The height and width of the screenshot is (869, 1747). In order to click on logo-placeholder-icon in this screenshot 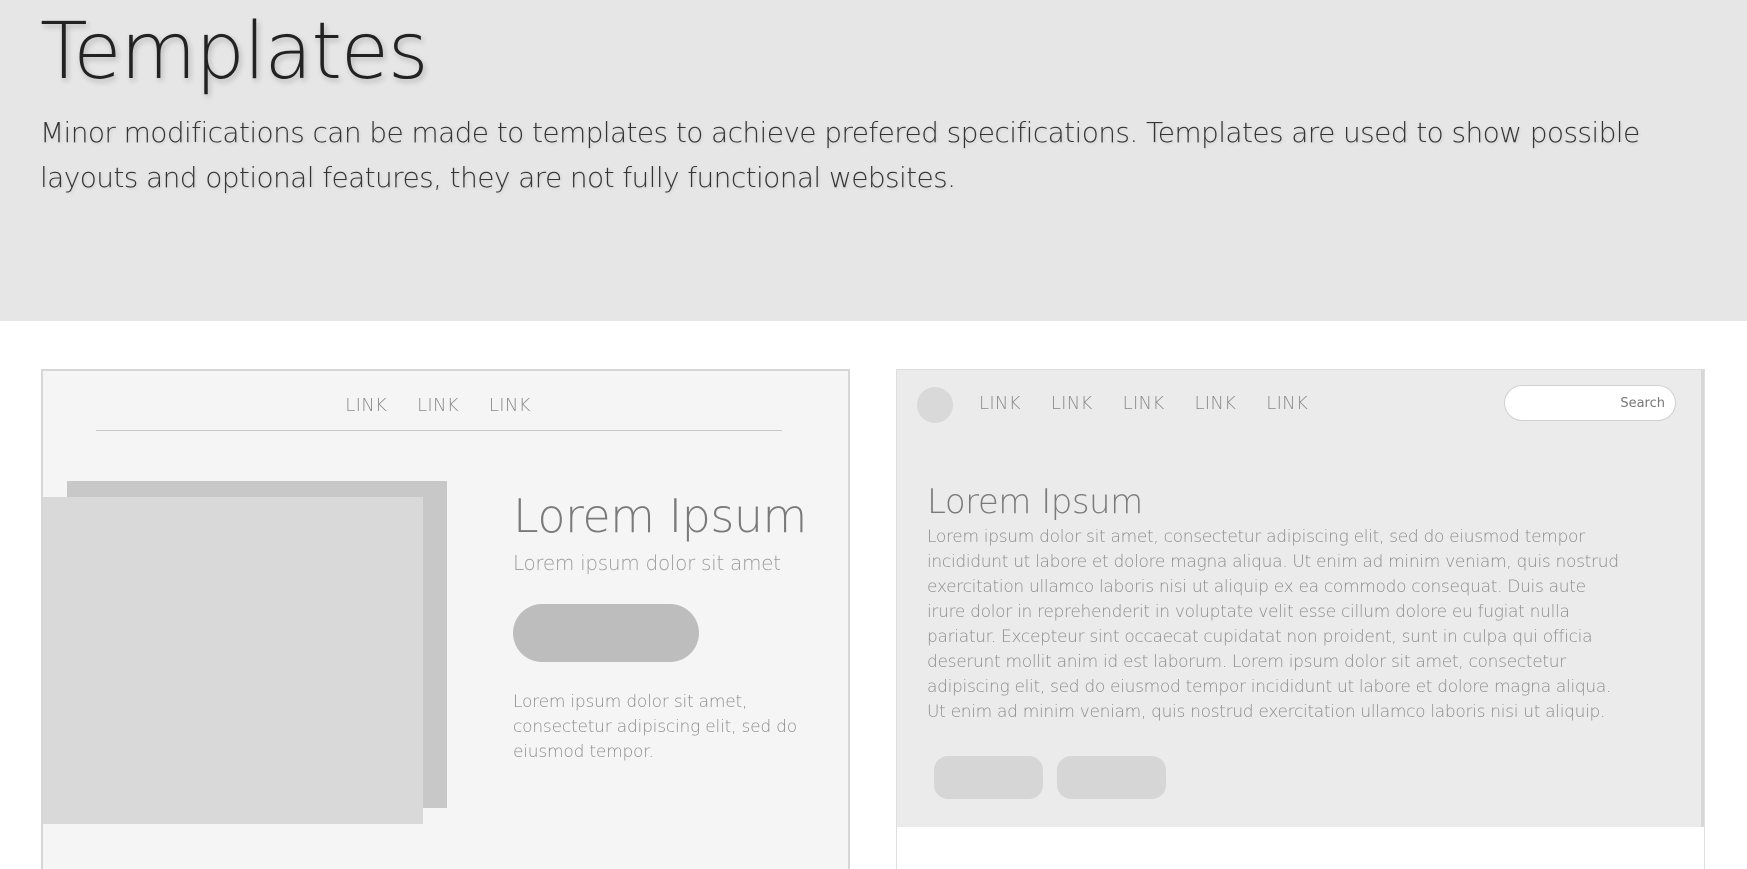, I will do `click(935, 405)`.